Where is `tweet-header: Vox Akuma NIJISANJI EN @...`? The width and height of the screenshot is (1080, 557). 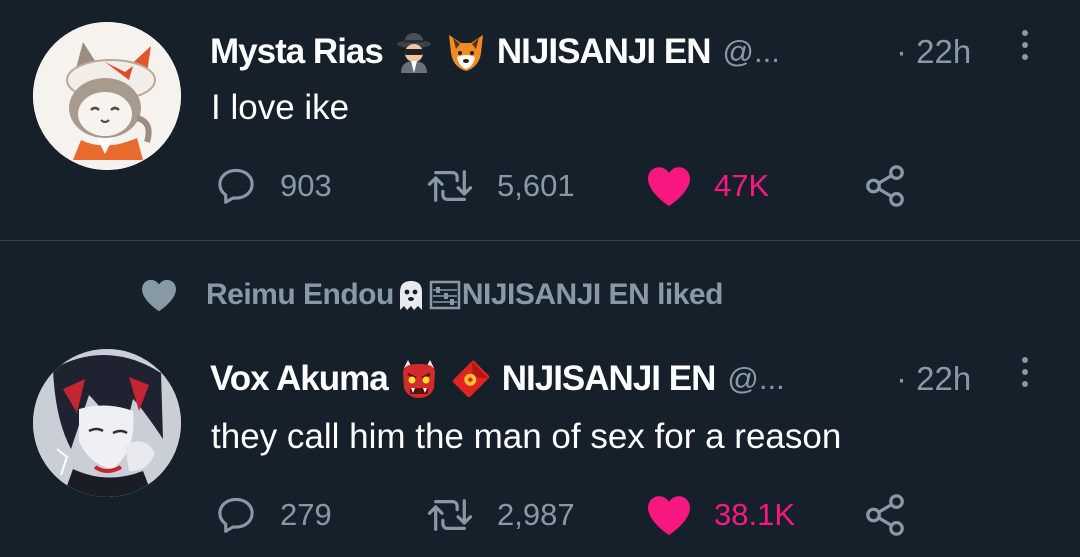 tweet-header: Vox Akuma NIJISANJI EN @... is located at coordinates (497, 379).